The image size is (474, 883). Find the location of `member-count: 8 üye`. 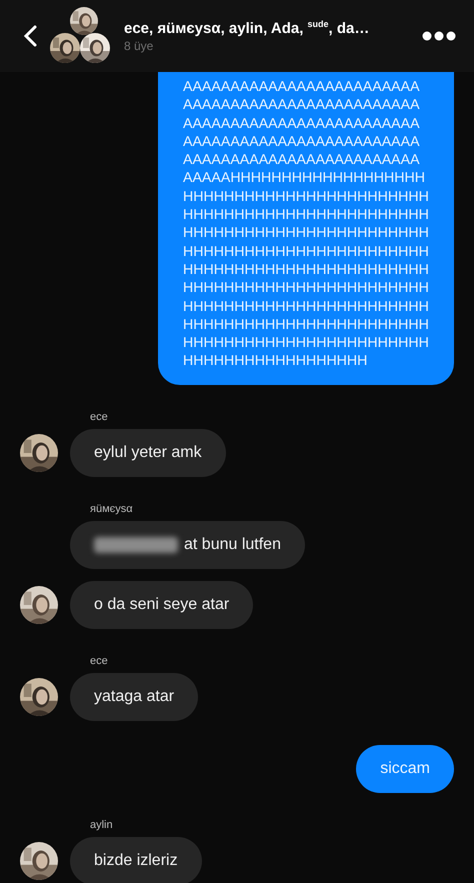

member-count: 8 üye is located at coordinates (139, 46).